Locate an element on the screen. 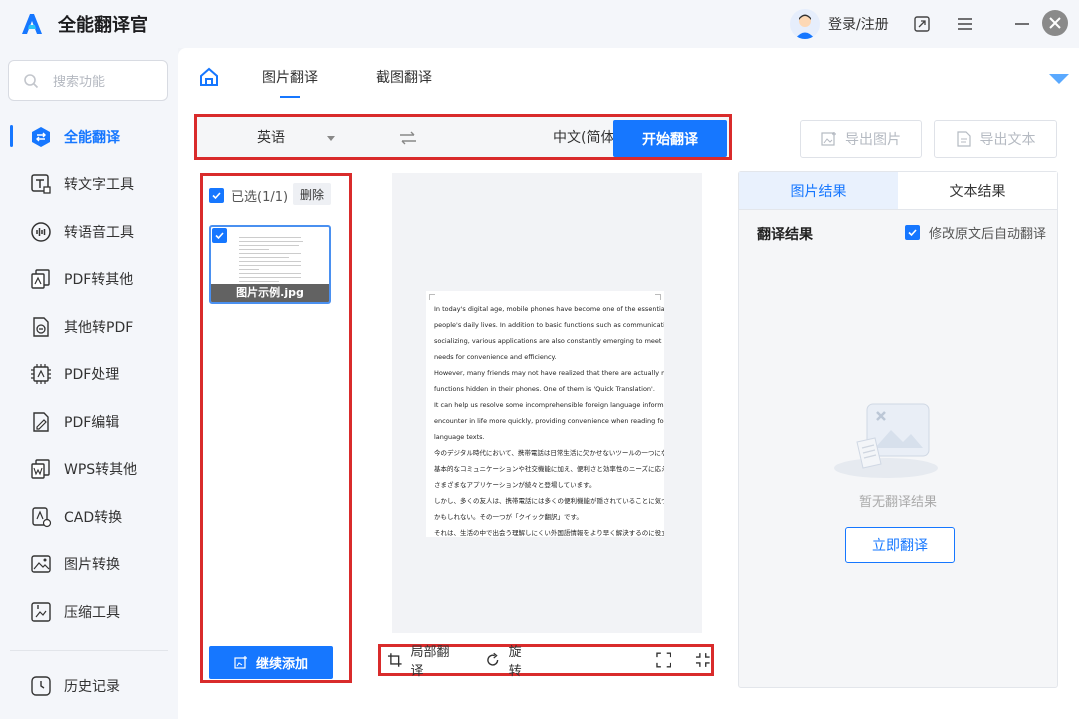  login-button: 登录/注册 is located at coordinates (839, 24).